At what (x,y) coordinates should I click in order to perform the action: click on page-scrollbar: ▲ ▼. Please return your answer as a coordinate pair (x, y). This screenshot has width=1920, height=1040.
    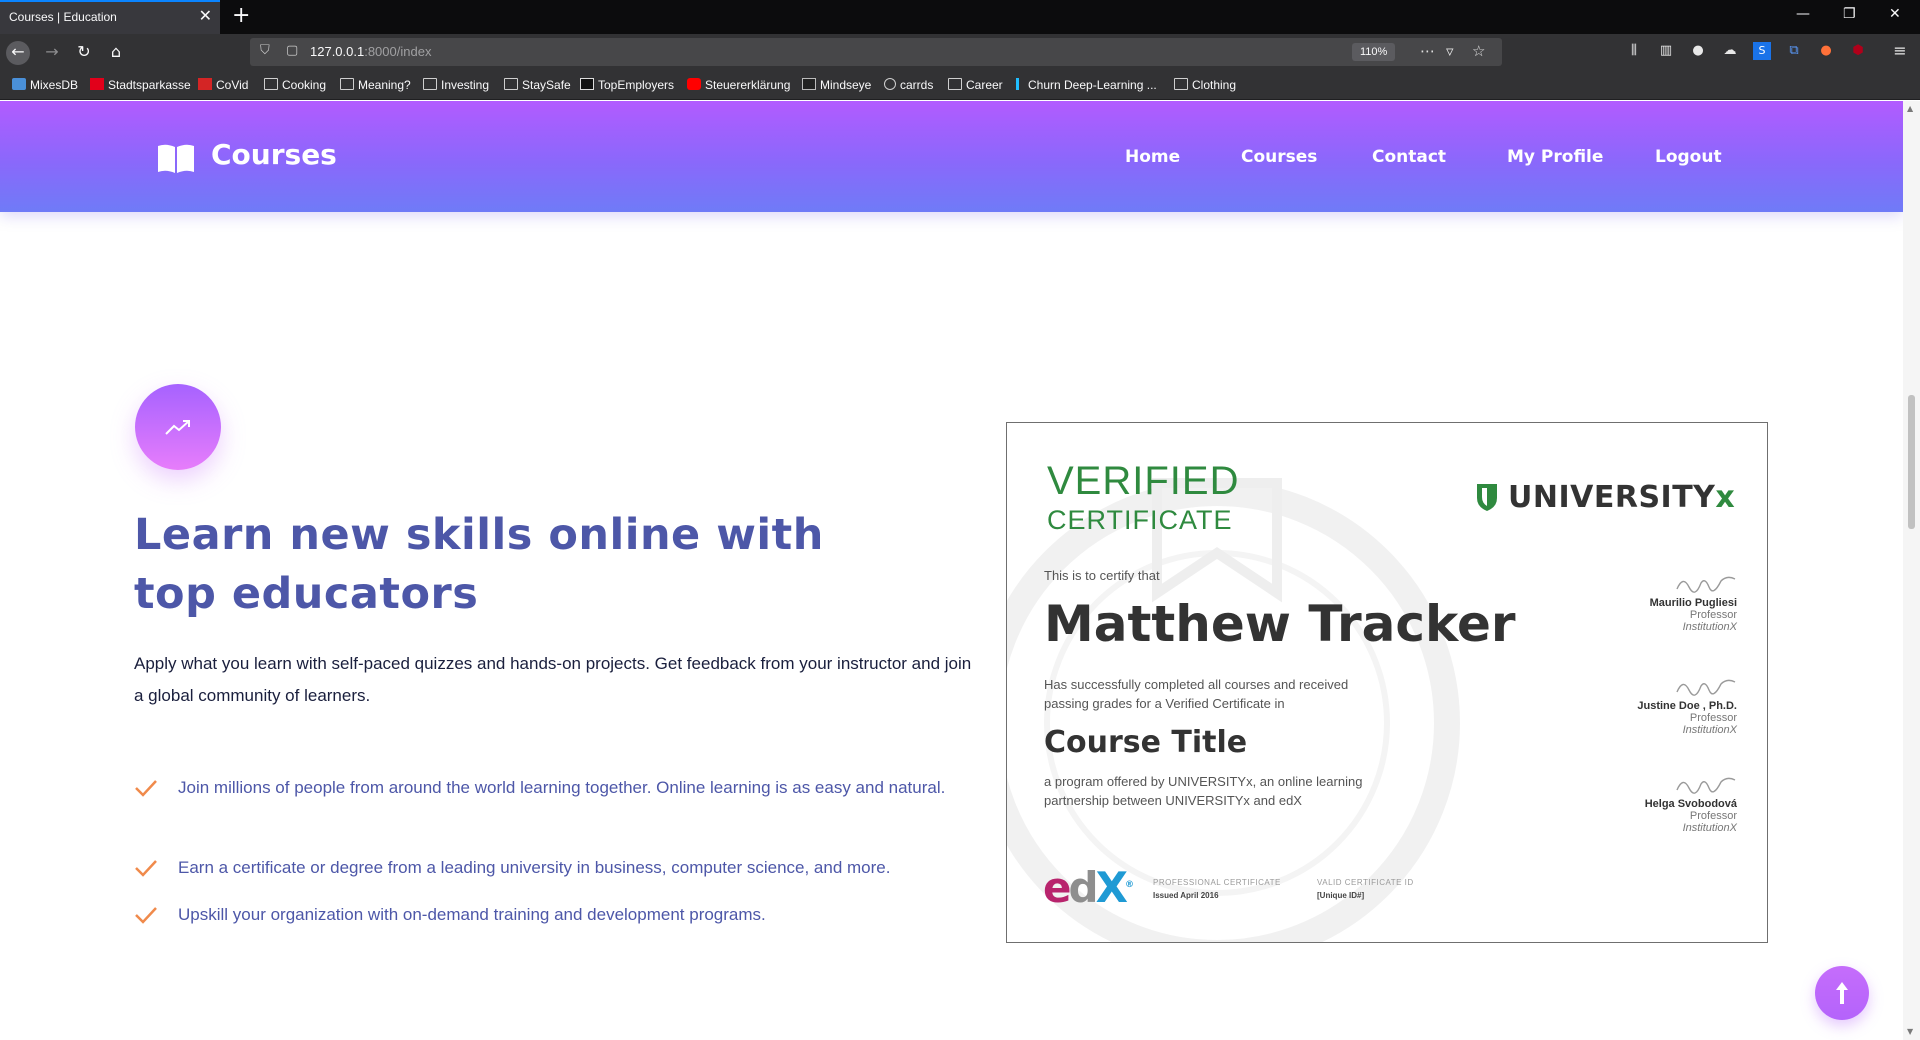
    Looking at the image, I should click on (1911, 570).